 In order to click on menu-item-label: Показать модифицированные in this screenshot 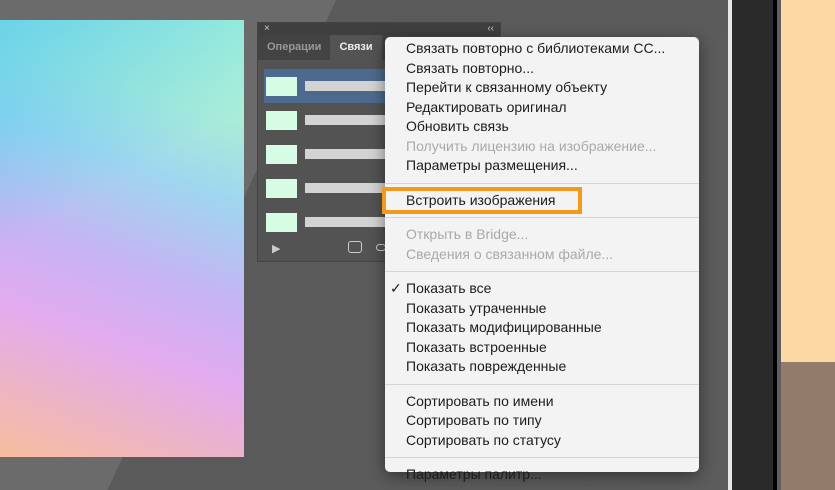, I will do `click(504, 327)`.